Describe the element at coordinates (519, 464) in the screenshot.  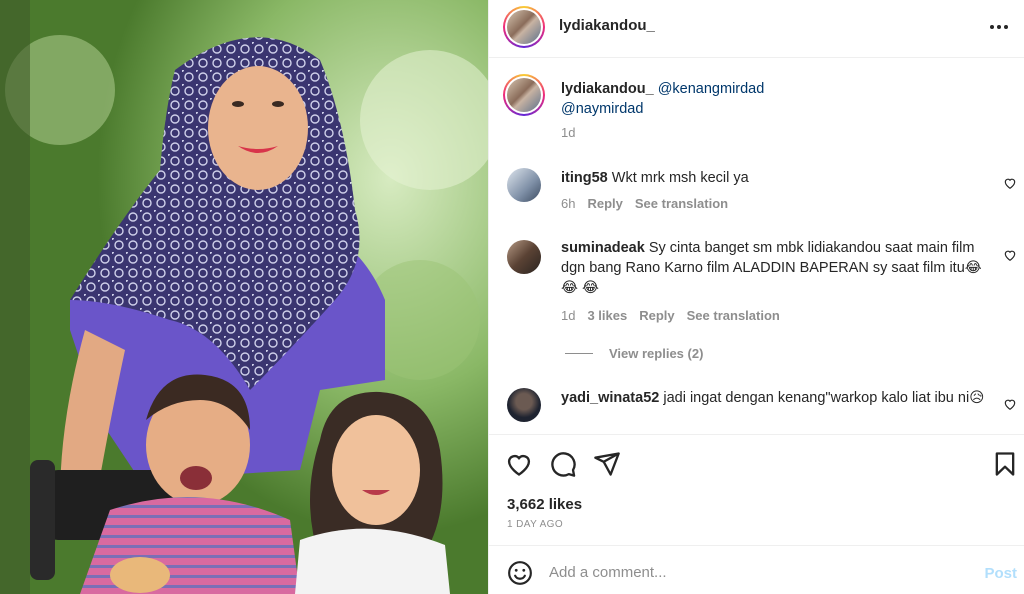
I see `heart-icon` at that location.